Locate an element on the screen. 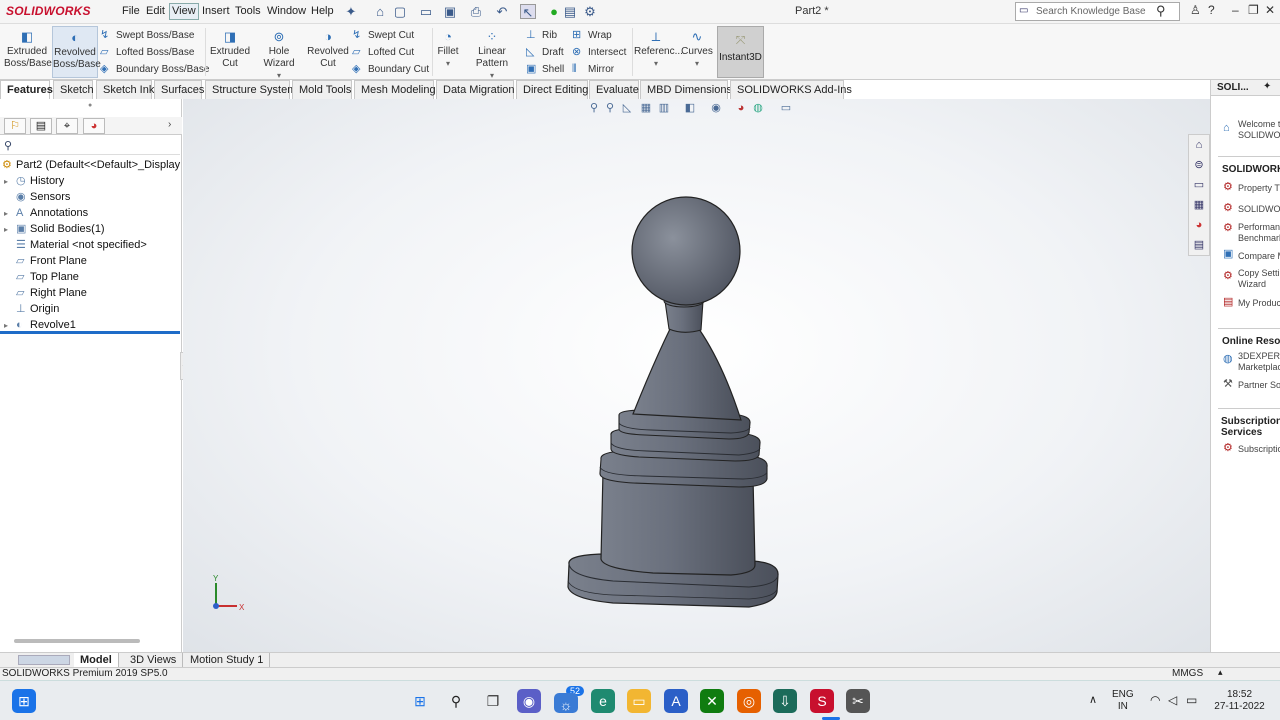  traffic-light-icon: ● is located at coordinates (554, 11).